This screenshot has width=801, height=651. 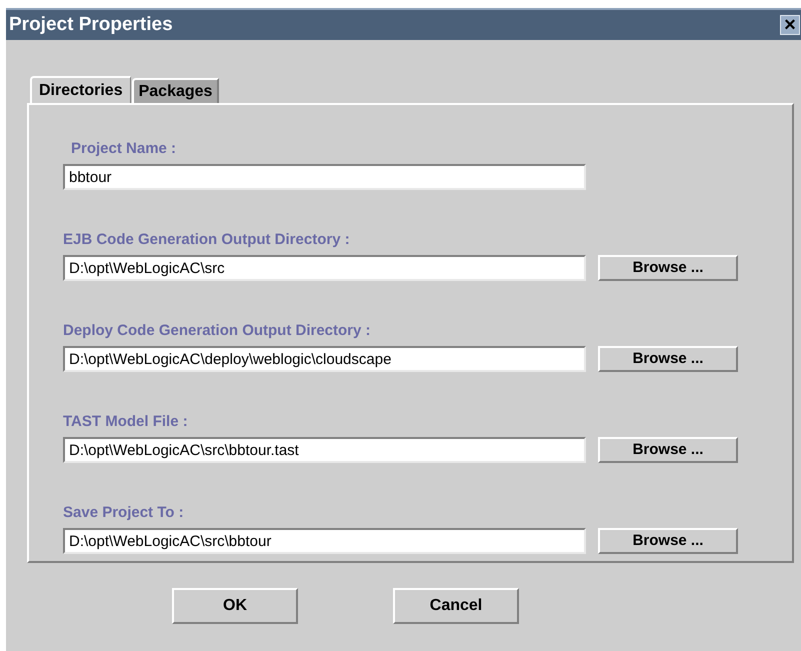 I want to click on window-title: Project Properties, so click(x=91, y=24).